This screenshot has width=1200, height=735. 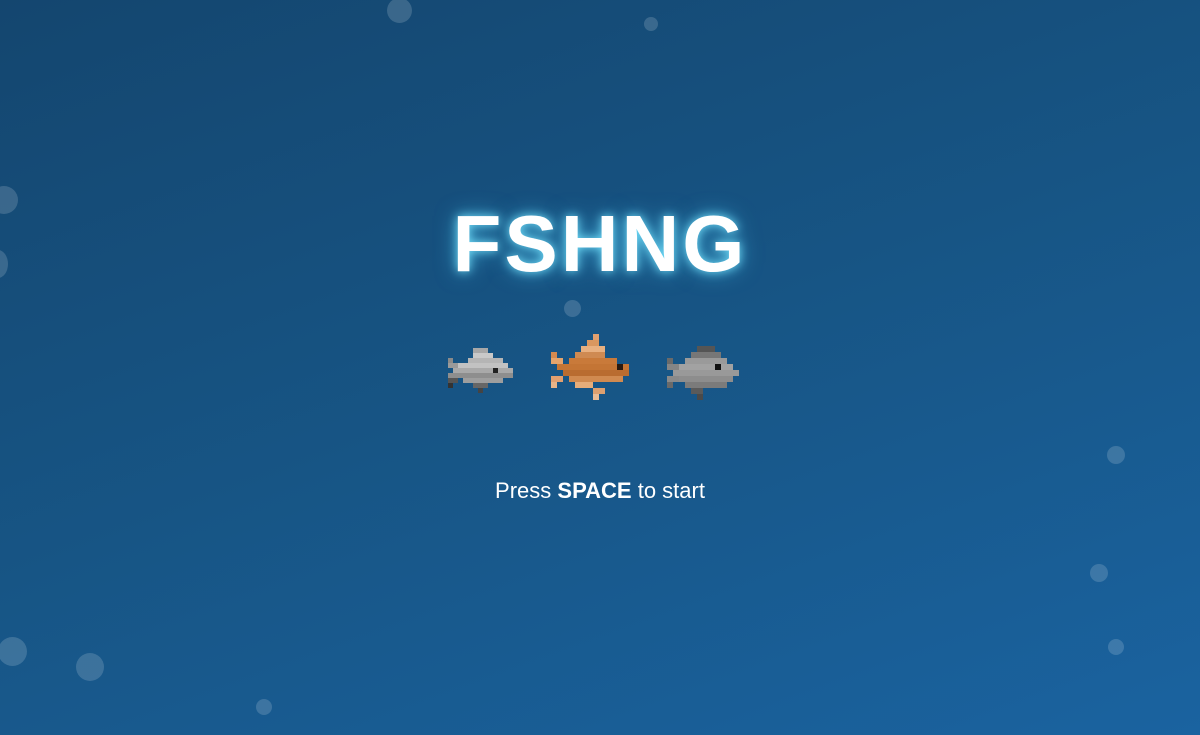 I want to click on game-title: FSHNG, so click(x=600, y=243).